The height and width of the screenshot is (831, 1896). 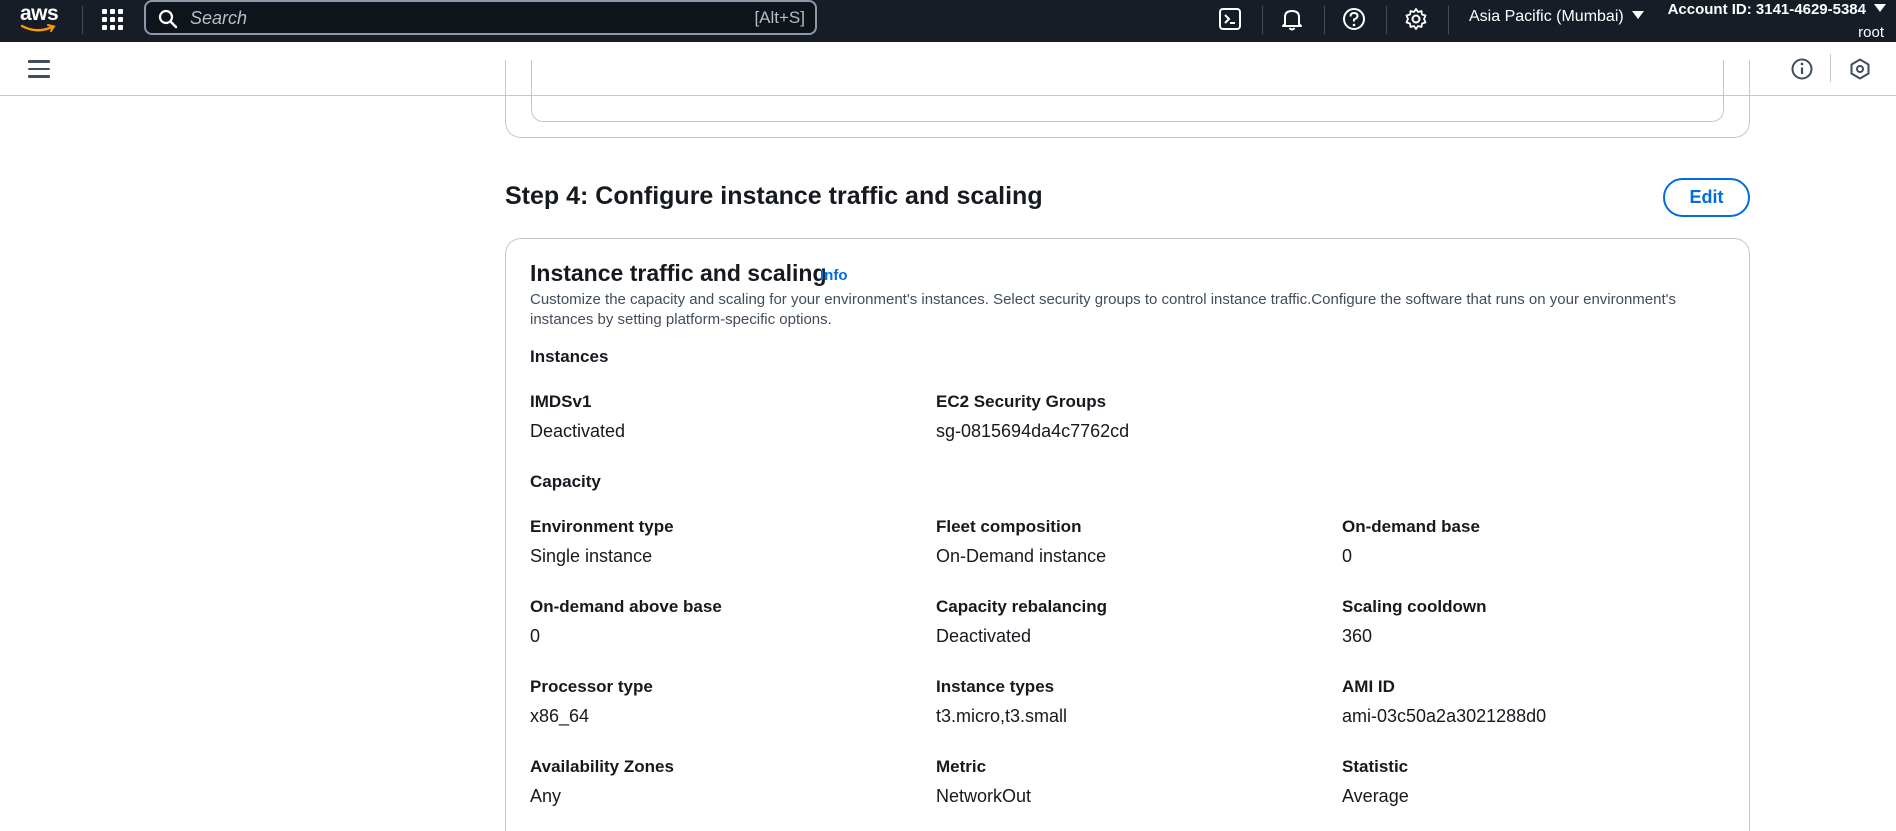 I want to click on region-label: Asia Pacific (Mumbai), so click(x=1546, y=16).